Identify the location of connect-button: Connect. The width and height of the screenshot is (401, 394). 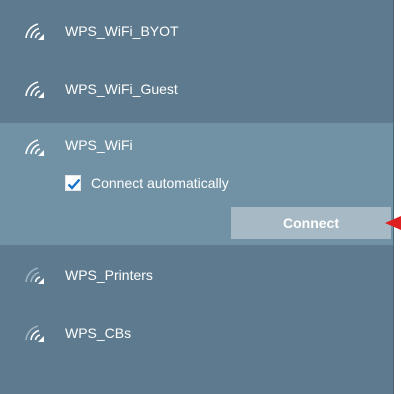
(311, 223).